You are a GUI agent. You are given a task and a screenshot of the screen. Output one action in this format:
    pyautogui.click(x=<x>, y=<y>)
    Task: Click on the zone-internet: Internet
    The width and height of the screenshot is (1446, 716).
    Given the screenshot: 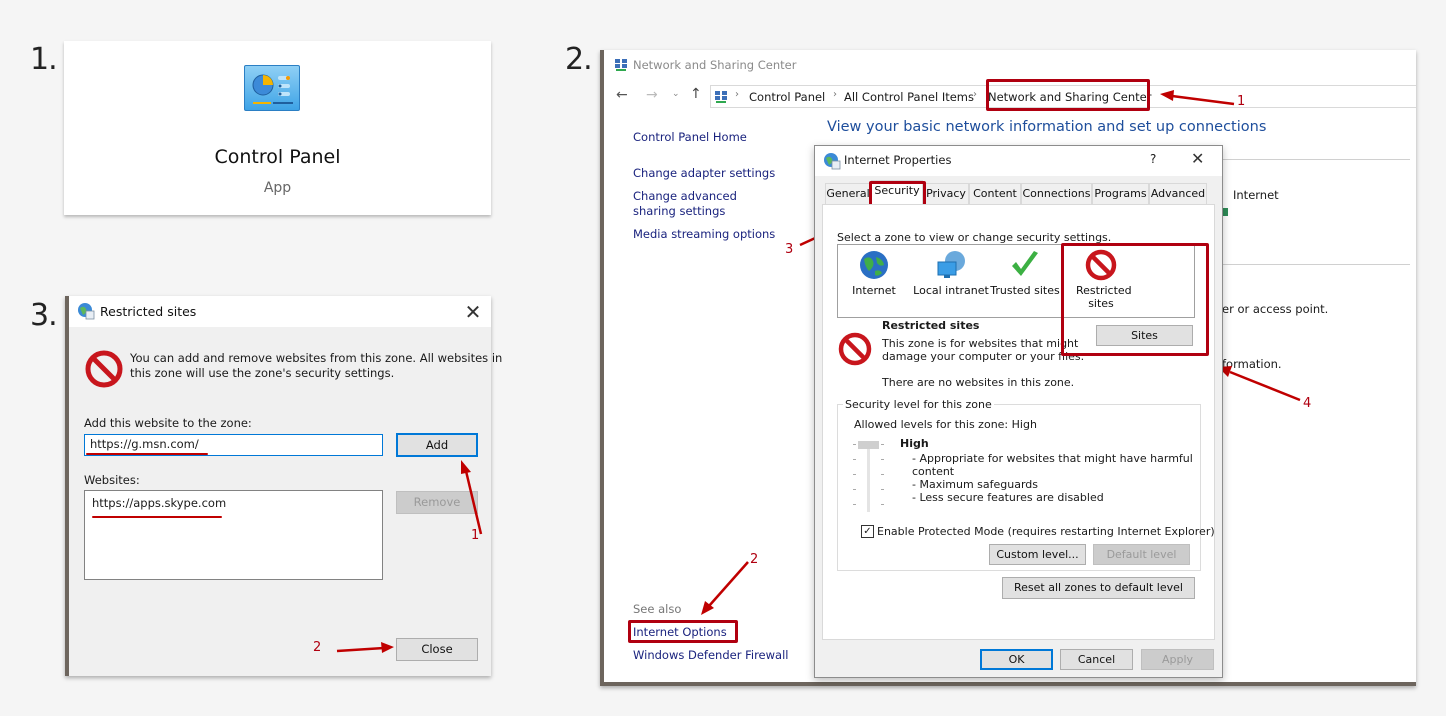 What is the action you would take?
    pyautogui.click(x=874, y=273)
    